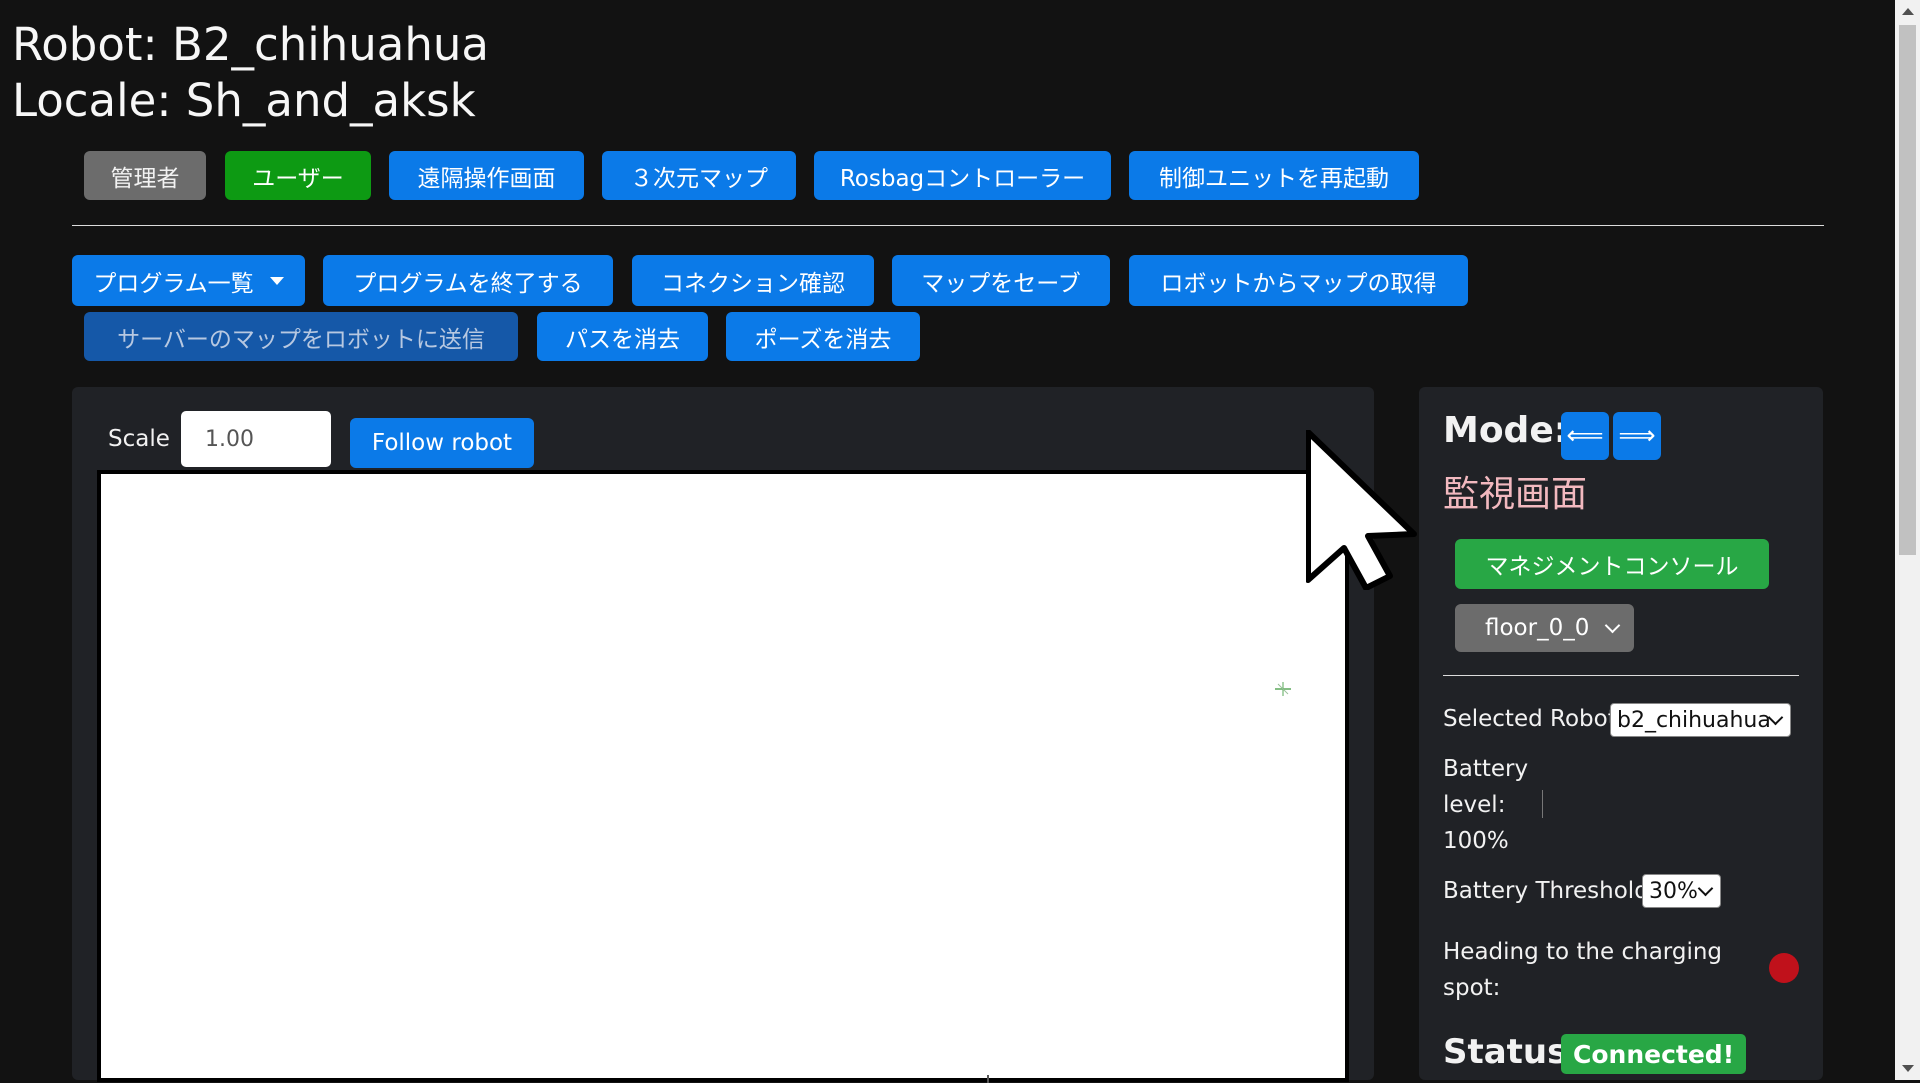 This screenshot has width=1920, height=1083. Describe the element at coordinates (139, 439) in the screenshot. I see `scale-label: Scale` at that location.